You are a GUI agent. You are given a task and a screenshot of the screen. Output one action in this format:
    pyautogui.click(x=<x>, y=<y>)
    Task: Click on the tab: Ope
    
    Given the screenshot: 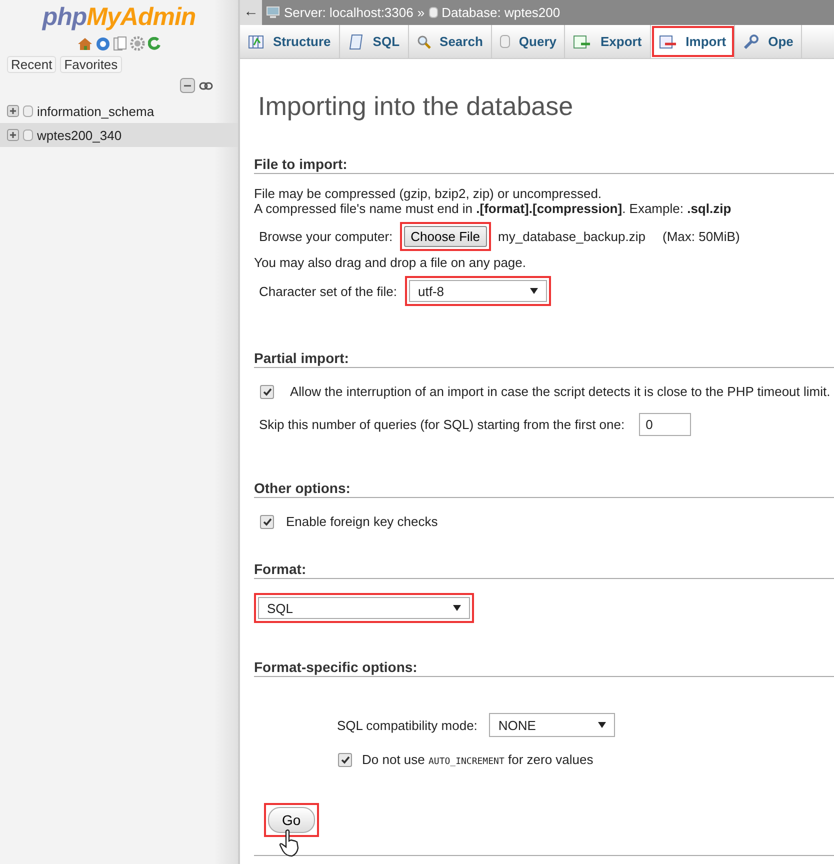 What is the action you would take?
    pyautogui.click(x=768, y=41)
    